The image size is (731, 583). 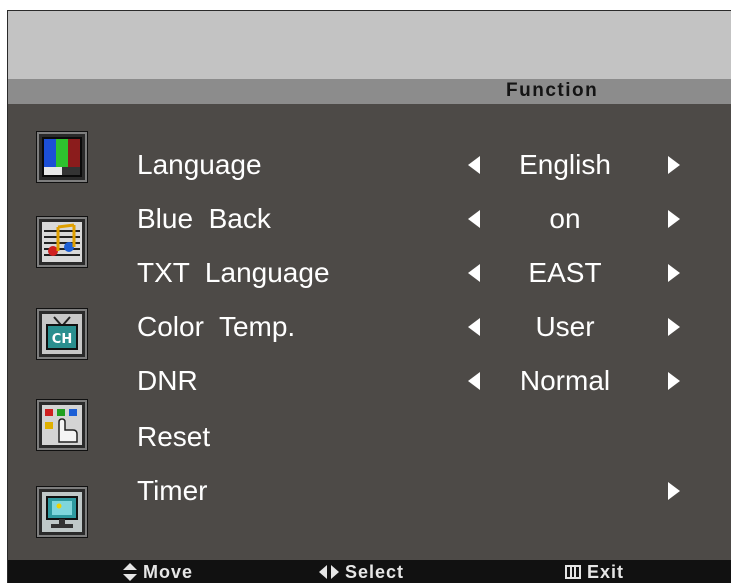 I want to click on footer-hint-bar: Move Select Exit, so click(x=369, y=571).